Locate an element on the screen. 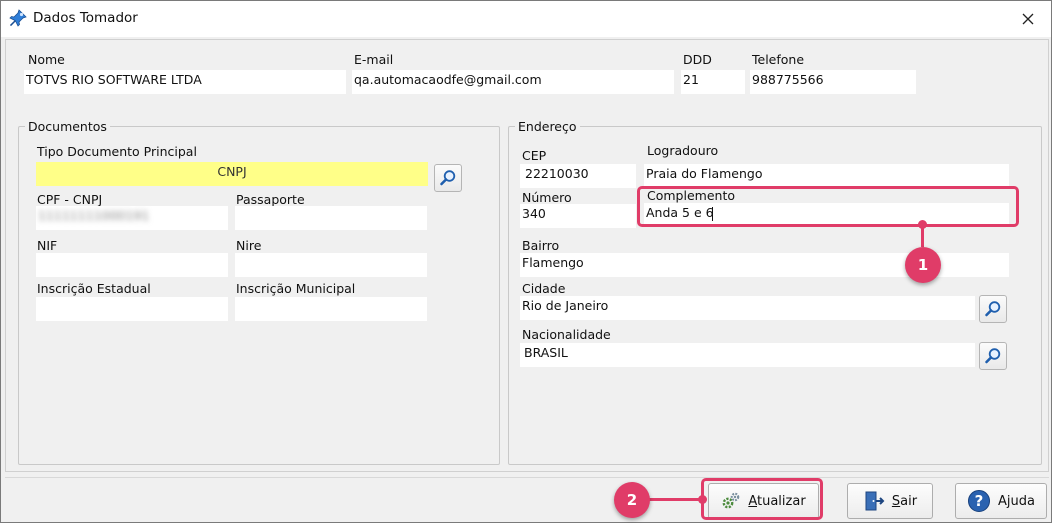 This screenshot has width=1052, height=523. logradouro-label: Logradouro is located at coordinates (683, 150).